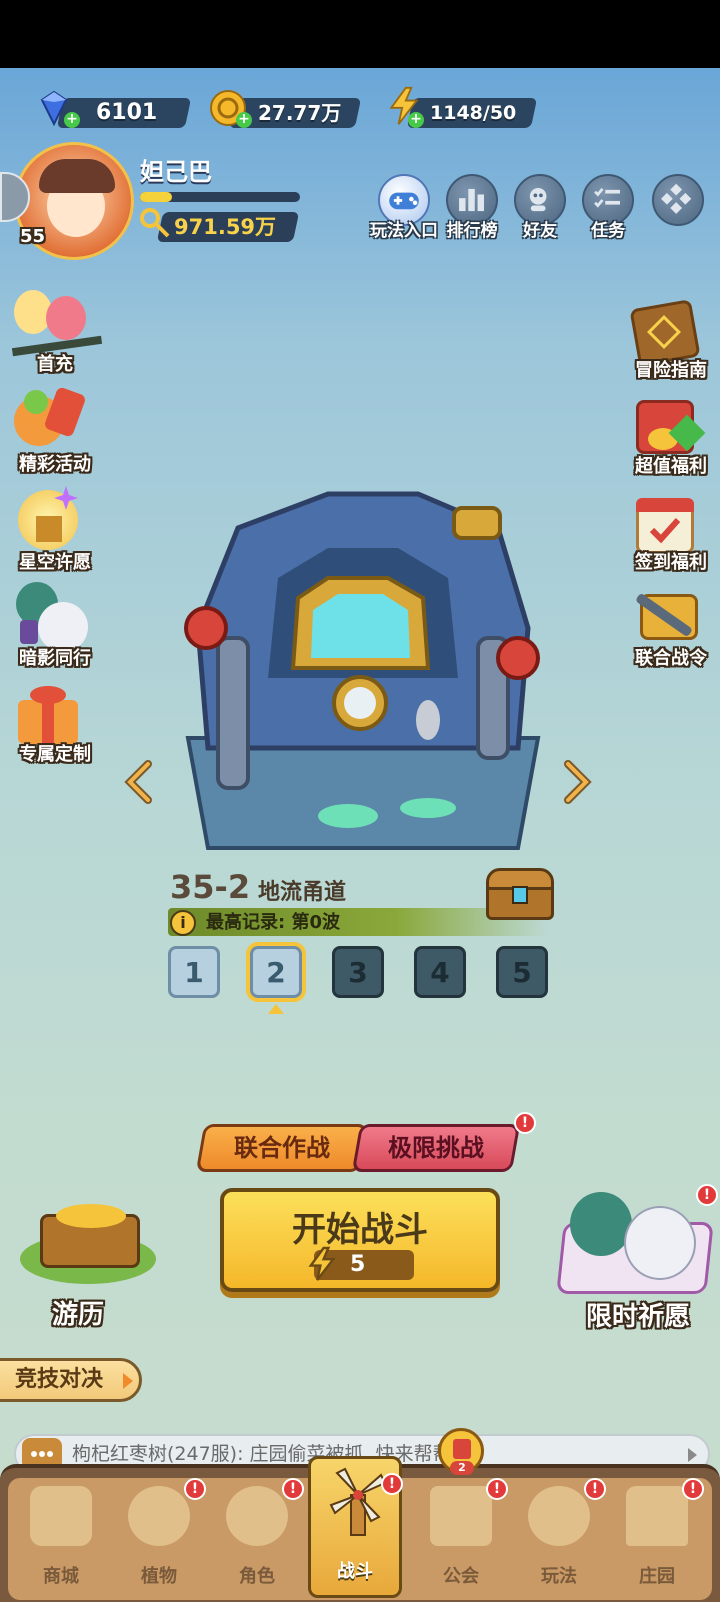 This screenshot has height=1602, width=720. Describe the element at coordinates (358, 972) in the screenshot. I see `wave-button-3: 3` at that location.